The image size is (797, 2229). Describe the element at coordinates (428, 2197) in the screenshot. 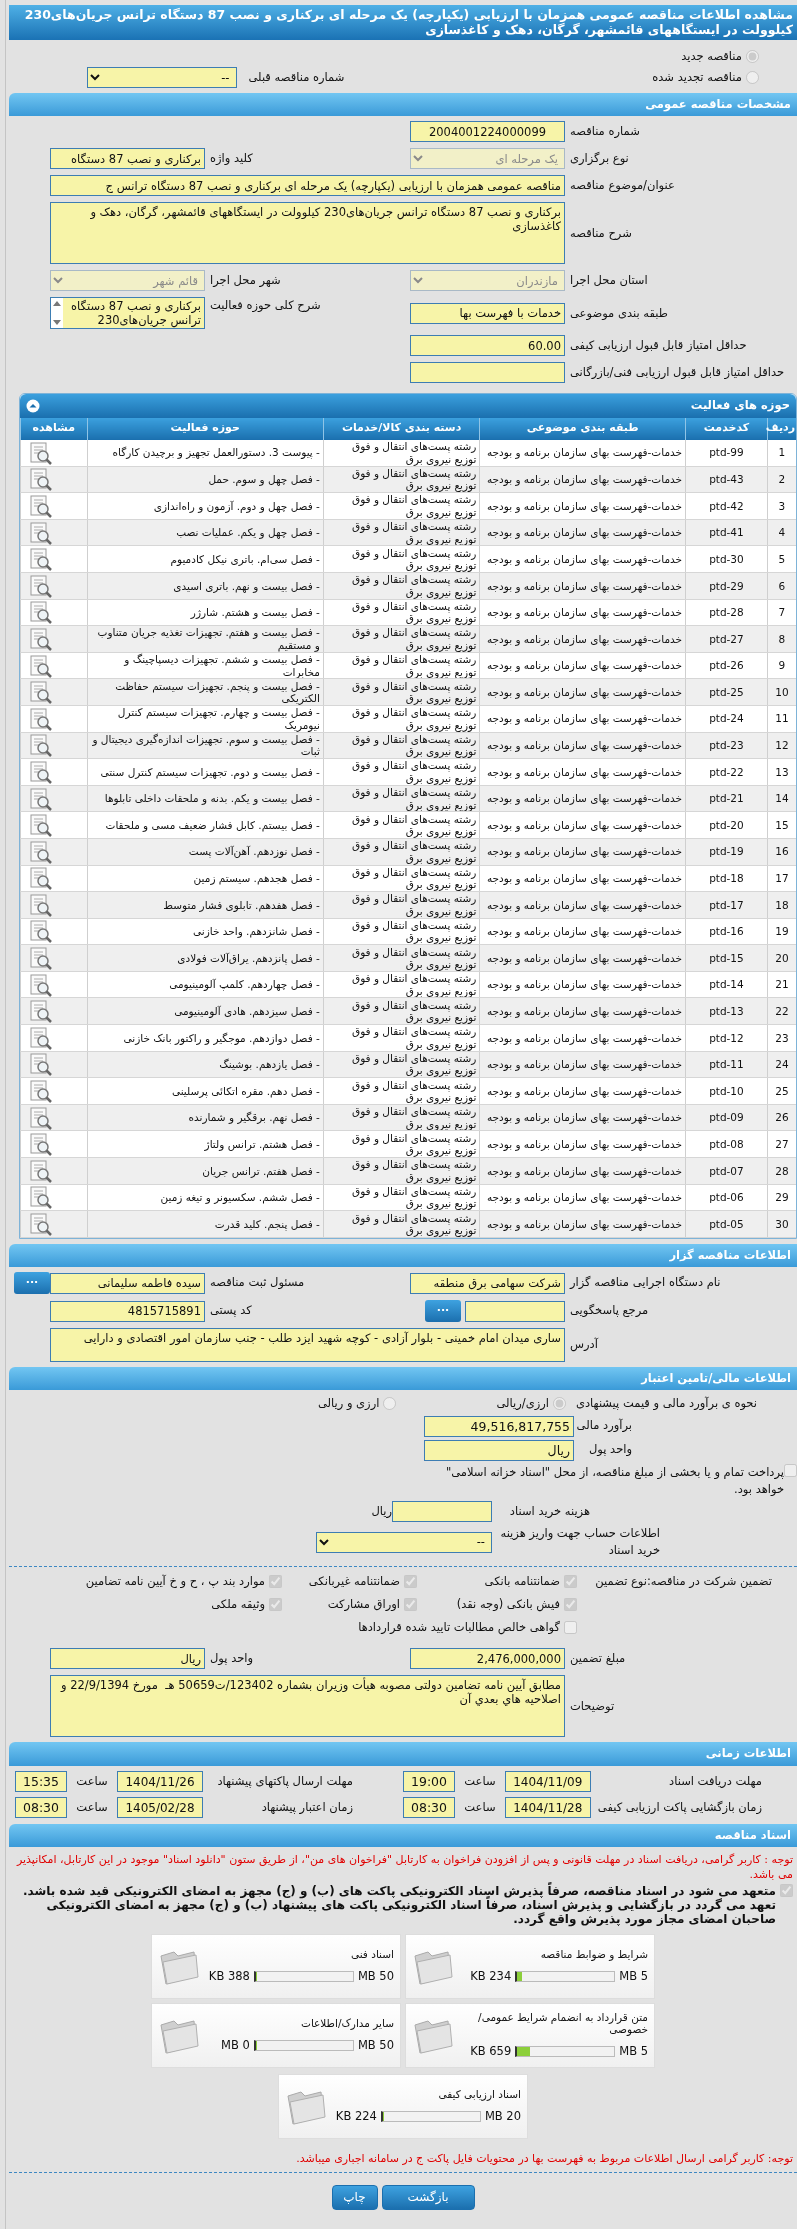

I see `action-button: بازگشت` at that location.